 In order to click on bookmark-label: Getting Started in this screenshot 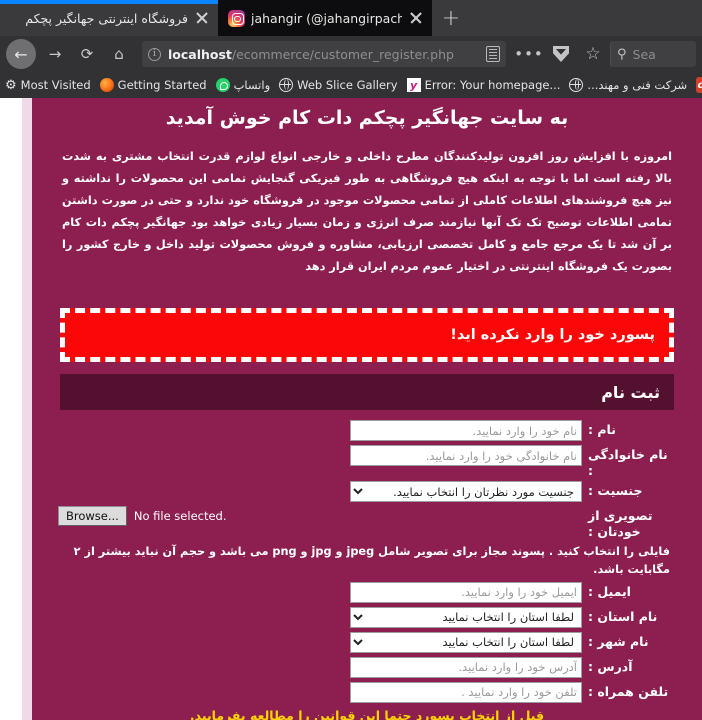, I will do `click(162, 85)`.